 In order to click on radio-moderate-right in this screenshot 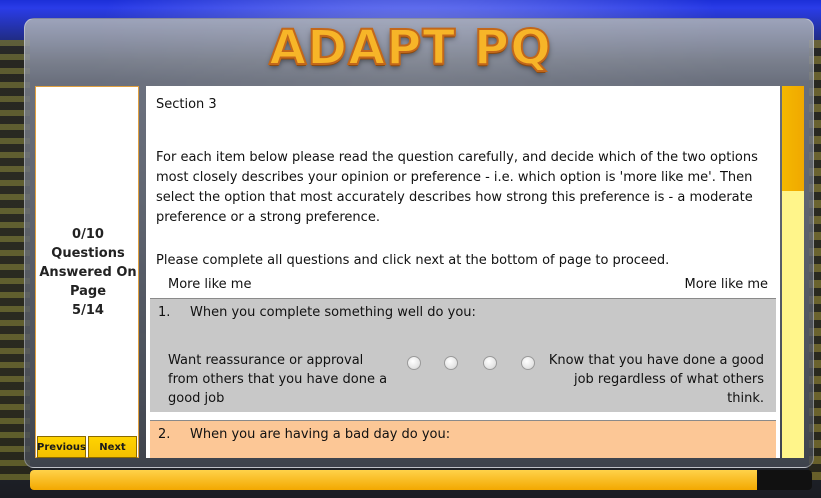, I will do `click(490, 363)`.